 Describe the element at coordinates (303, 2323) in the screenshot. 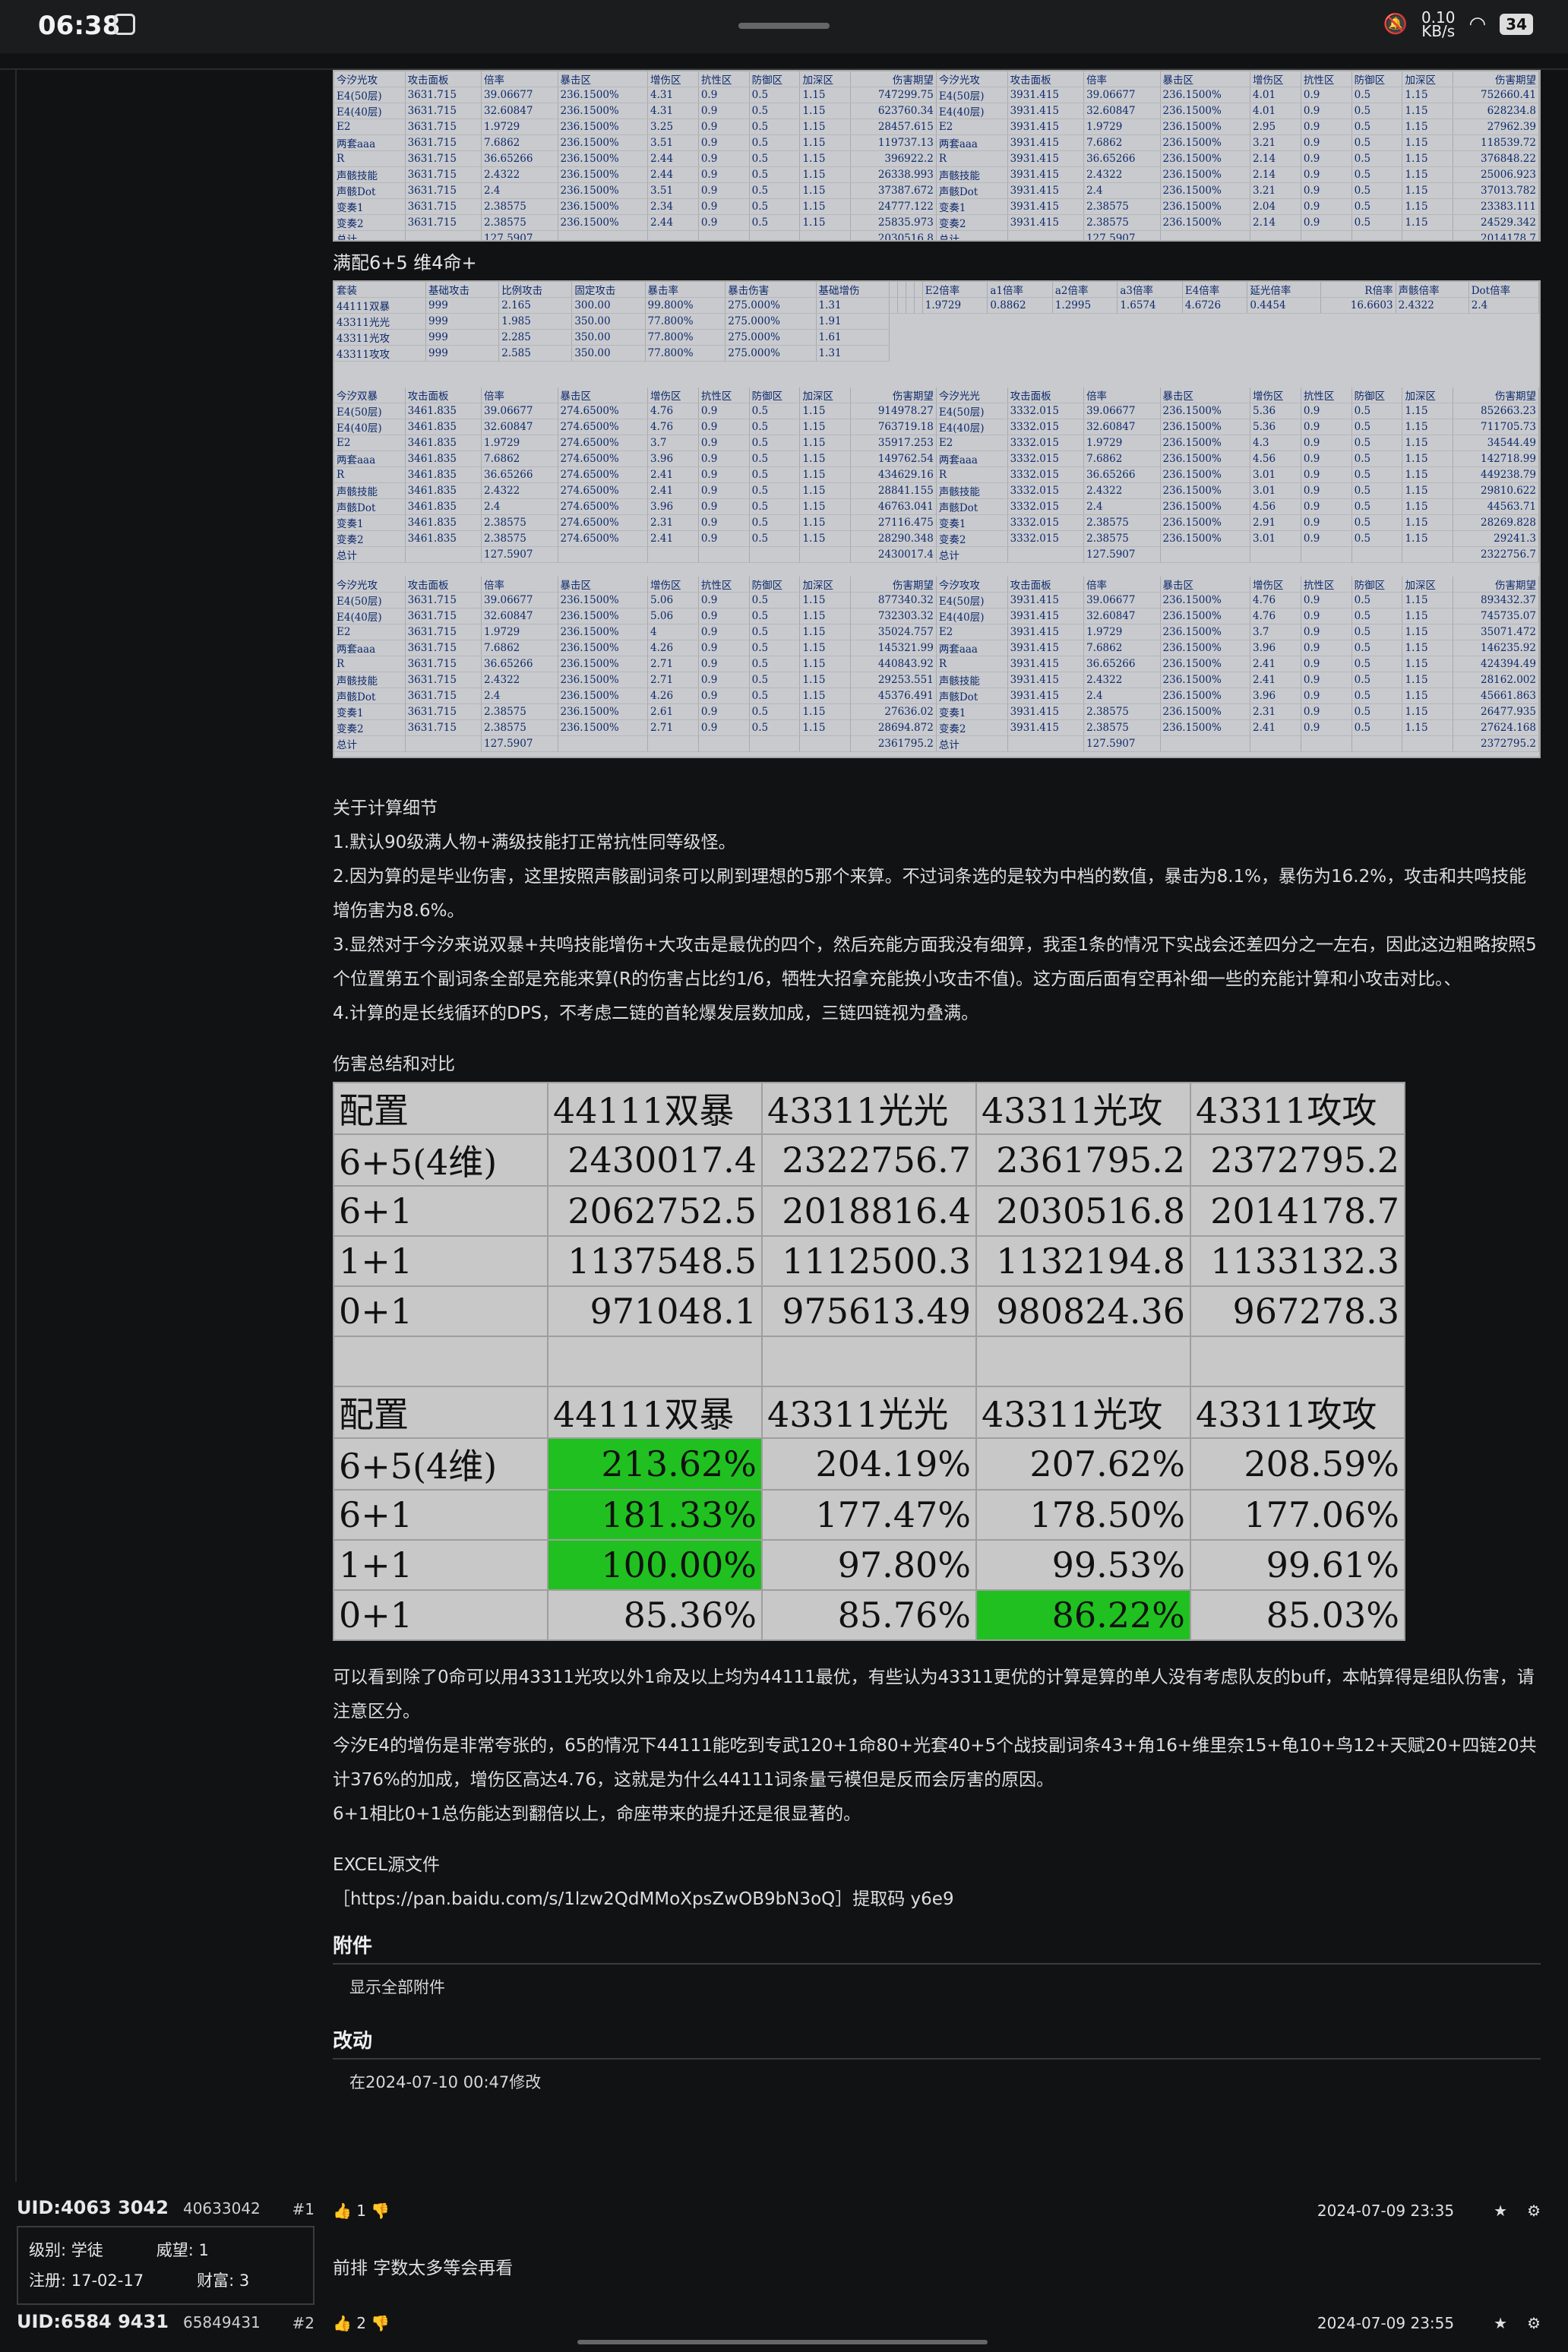

I see `floor-number: #2` at that location.